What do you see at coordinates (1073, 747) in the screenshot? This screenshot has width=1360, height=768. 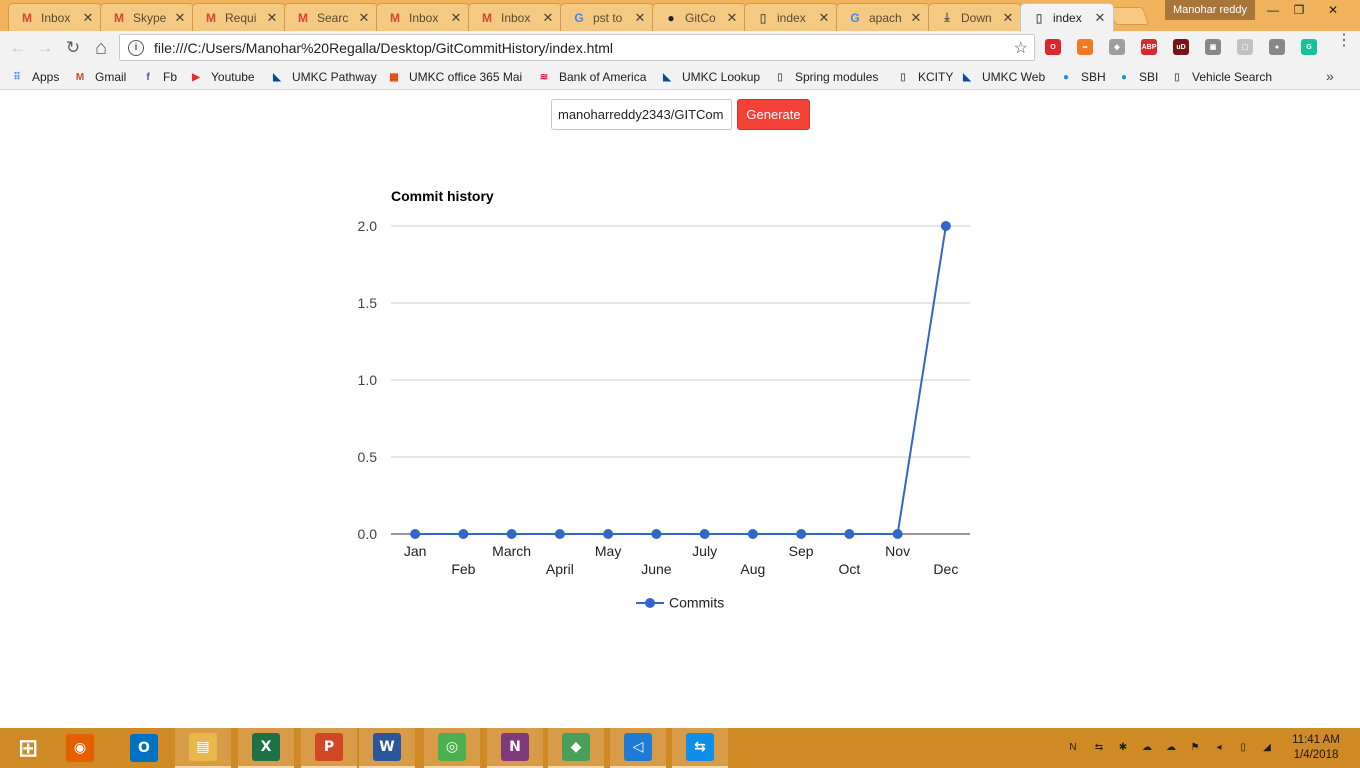 I see `onenote-tray-icon: N` at bounding box center [1073, 747].